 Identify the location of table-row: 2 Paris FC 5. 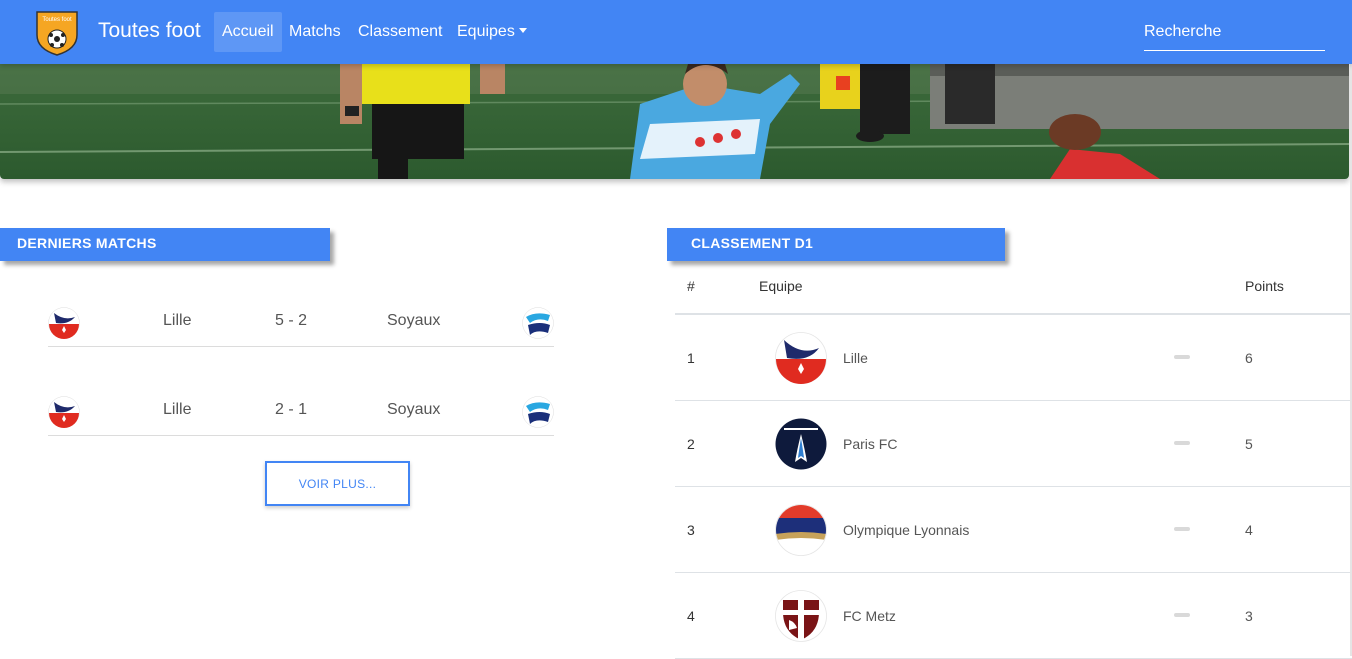
(1013, 444).